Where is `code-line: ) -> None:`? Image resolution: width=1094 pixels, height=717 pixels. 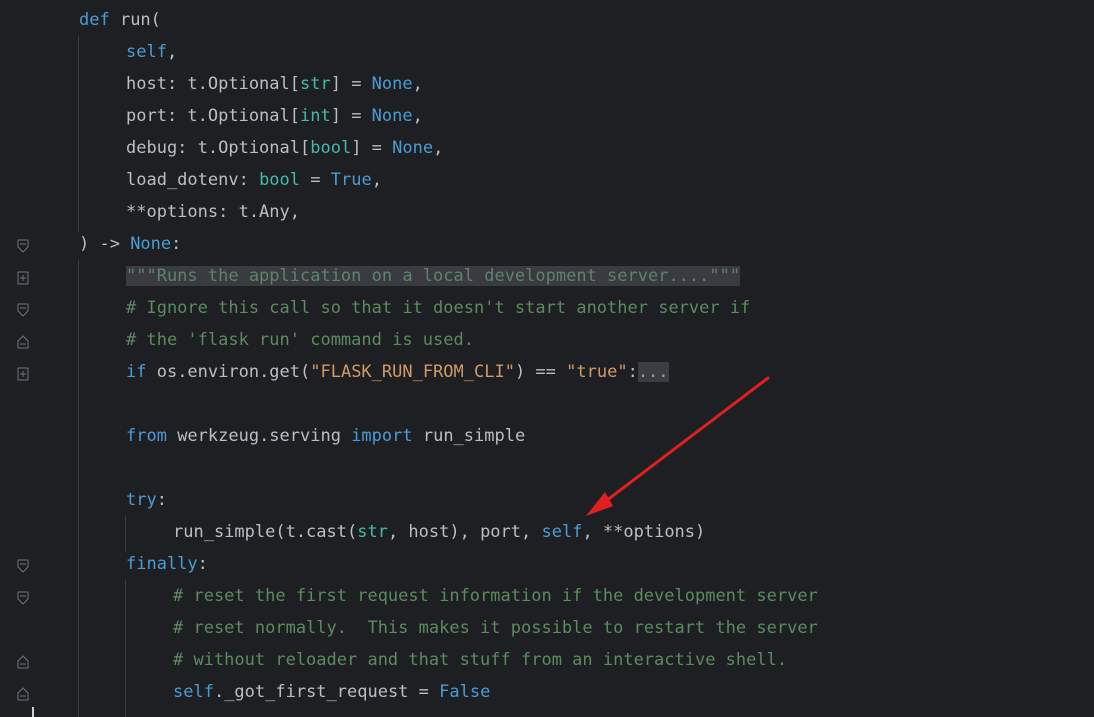 code-line: ) -> None: is located at coordinates (130, 244).